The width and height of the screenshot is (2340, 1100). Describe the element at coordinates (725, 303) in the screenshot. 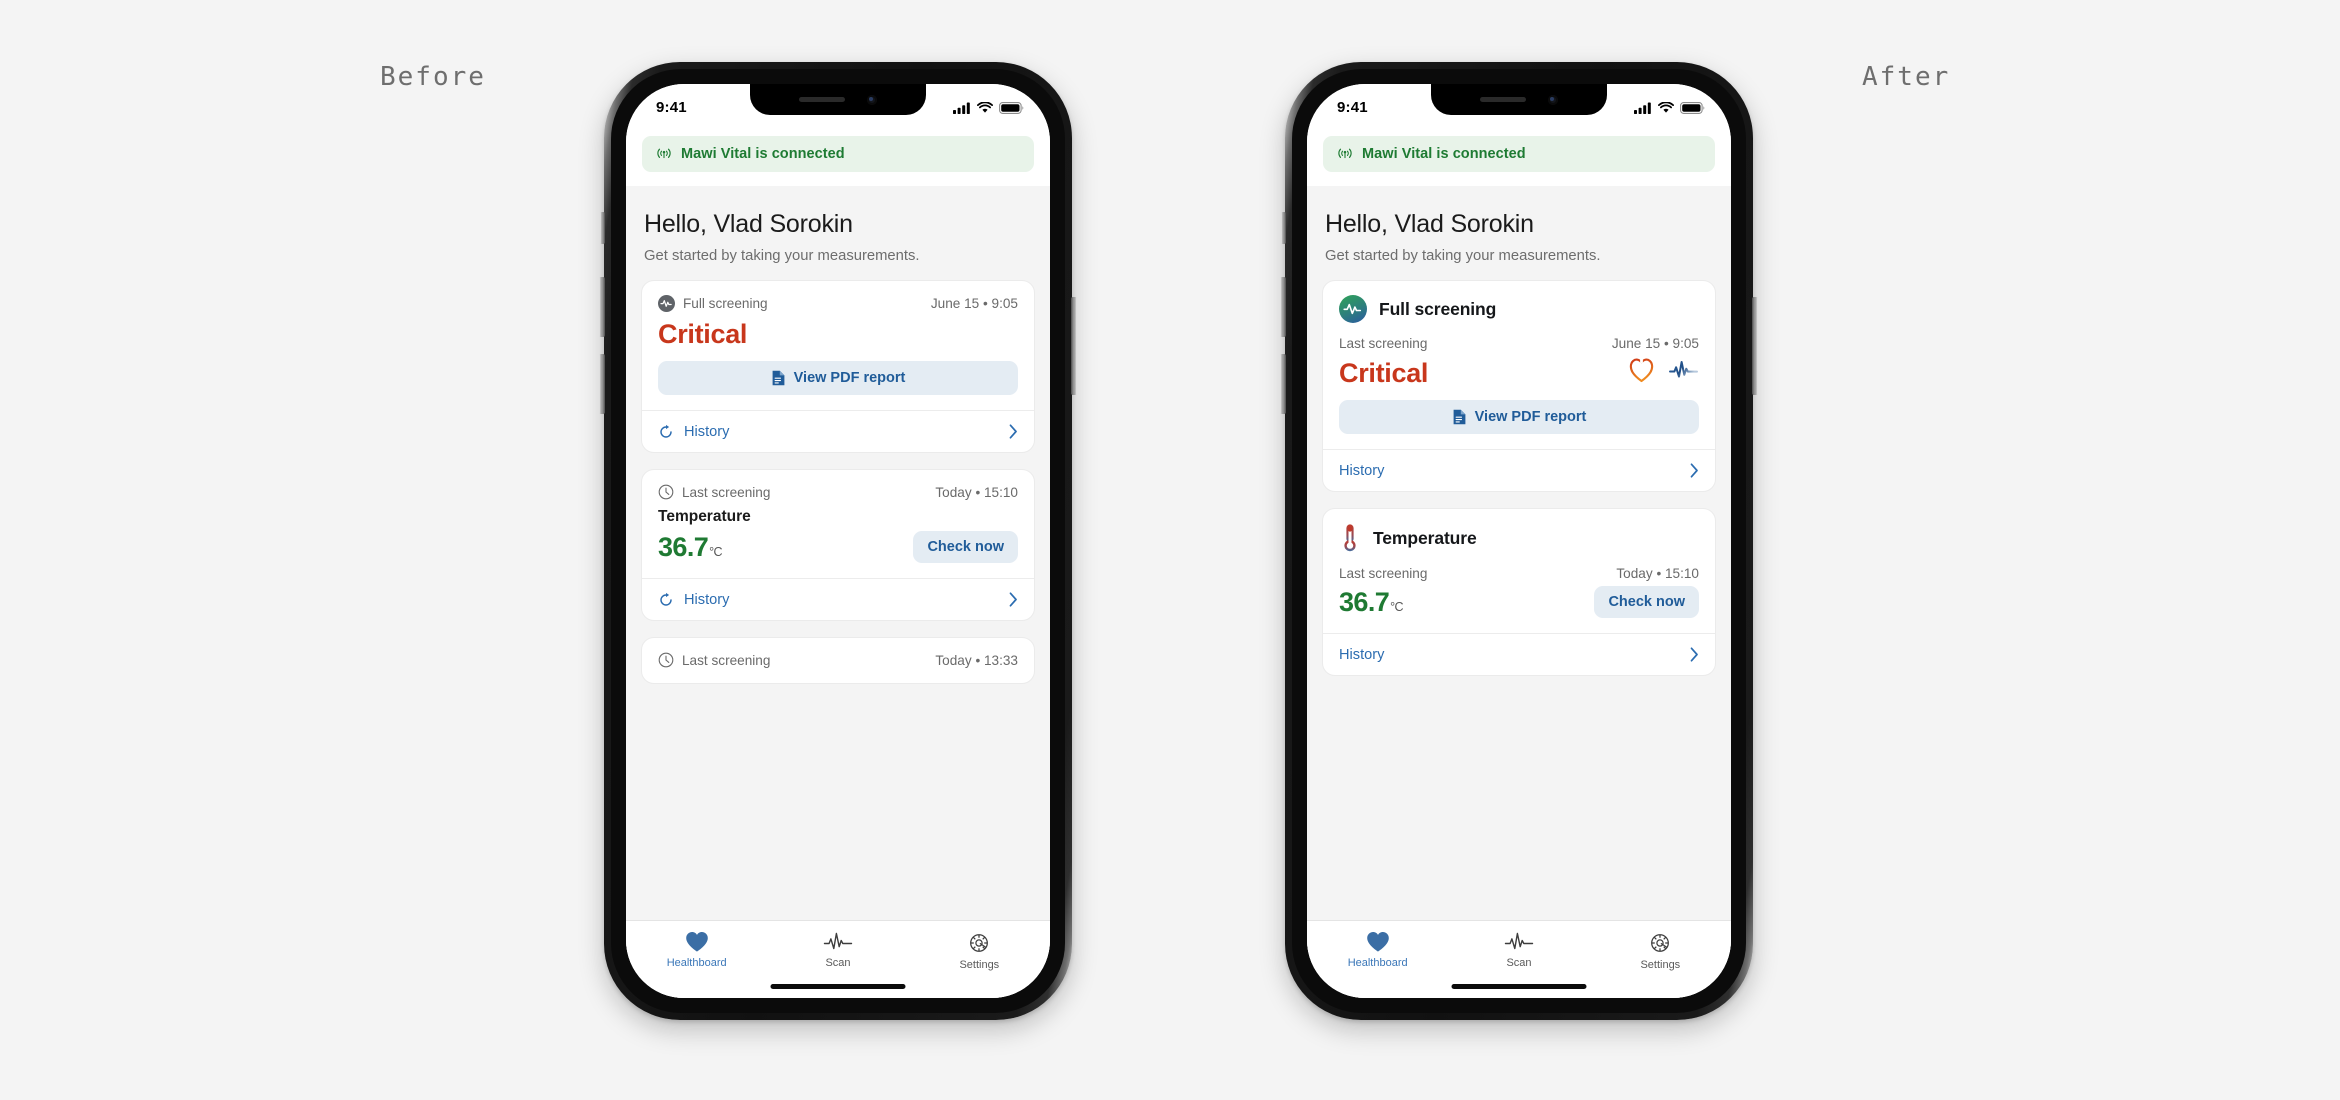

I see `full-screening-meta-label: Full screening` at that location.